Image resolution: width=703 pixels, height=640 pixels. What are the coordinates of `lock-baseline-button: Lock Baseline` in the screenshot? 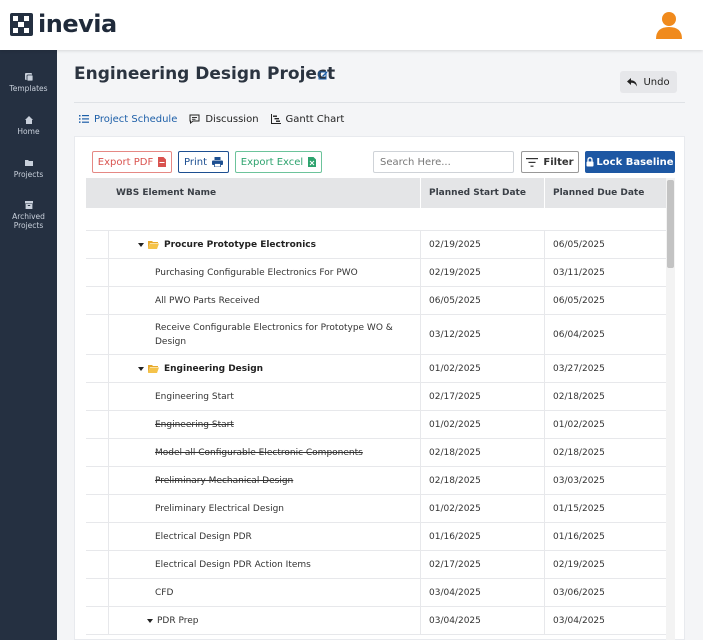 It's located at (630, 162).